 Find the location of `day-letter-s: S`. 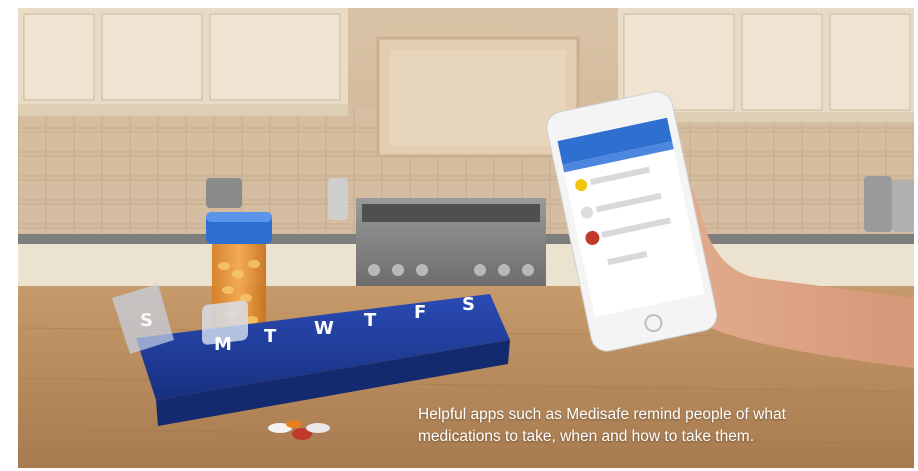

day-letter-s: S is located at coordinates (468, 304).